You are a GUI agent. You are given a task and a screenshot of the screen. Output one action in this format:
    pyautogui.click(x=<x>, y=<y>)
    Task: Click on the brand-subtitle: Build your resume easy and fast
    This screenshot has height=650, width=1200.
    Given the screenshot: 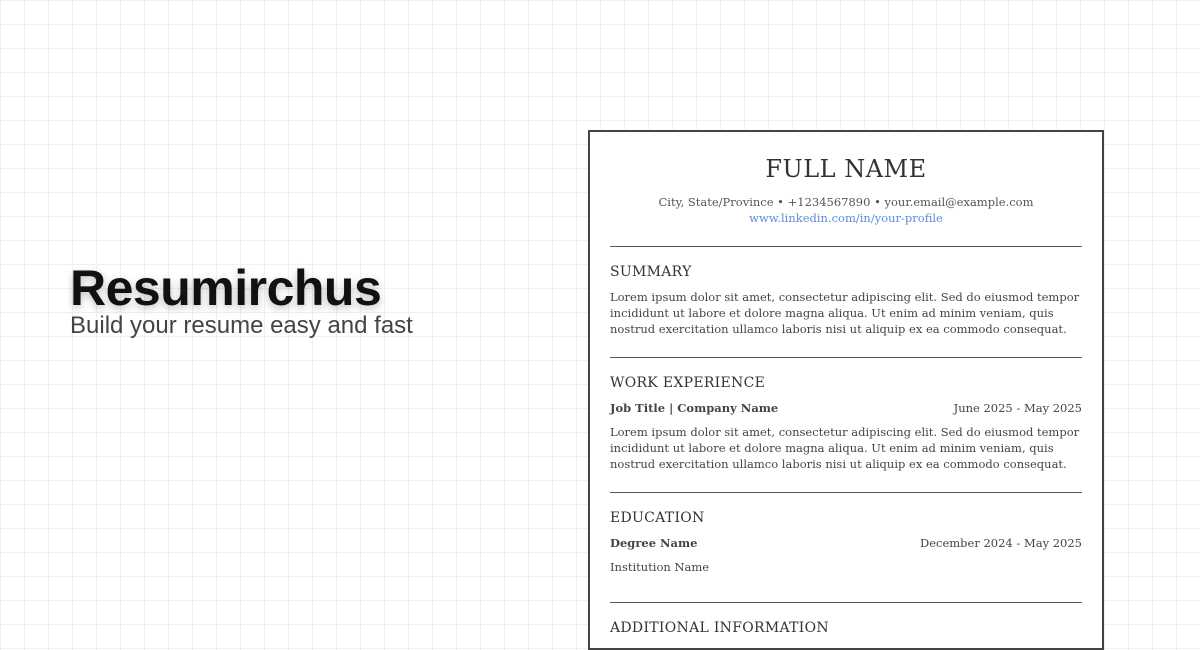 What is the action you would take?
    pyautogui.click(x=241, y=325)
    